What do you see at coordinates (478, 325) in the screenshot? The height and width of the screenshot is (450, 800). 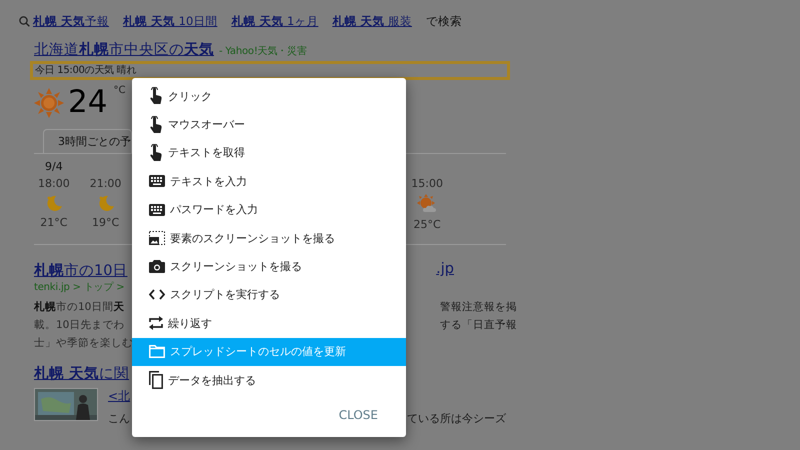 I see `snippet-text: する「日直予報` at bounding box center [478, 325].